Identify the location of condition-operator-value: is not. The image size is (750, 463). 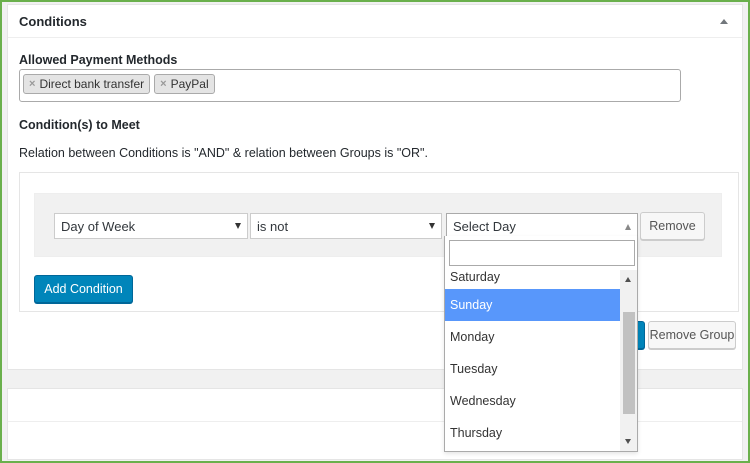
(273, 226).